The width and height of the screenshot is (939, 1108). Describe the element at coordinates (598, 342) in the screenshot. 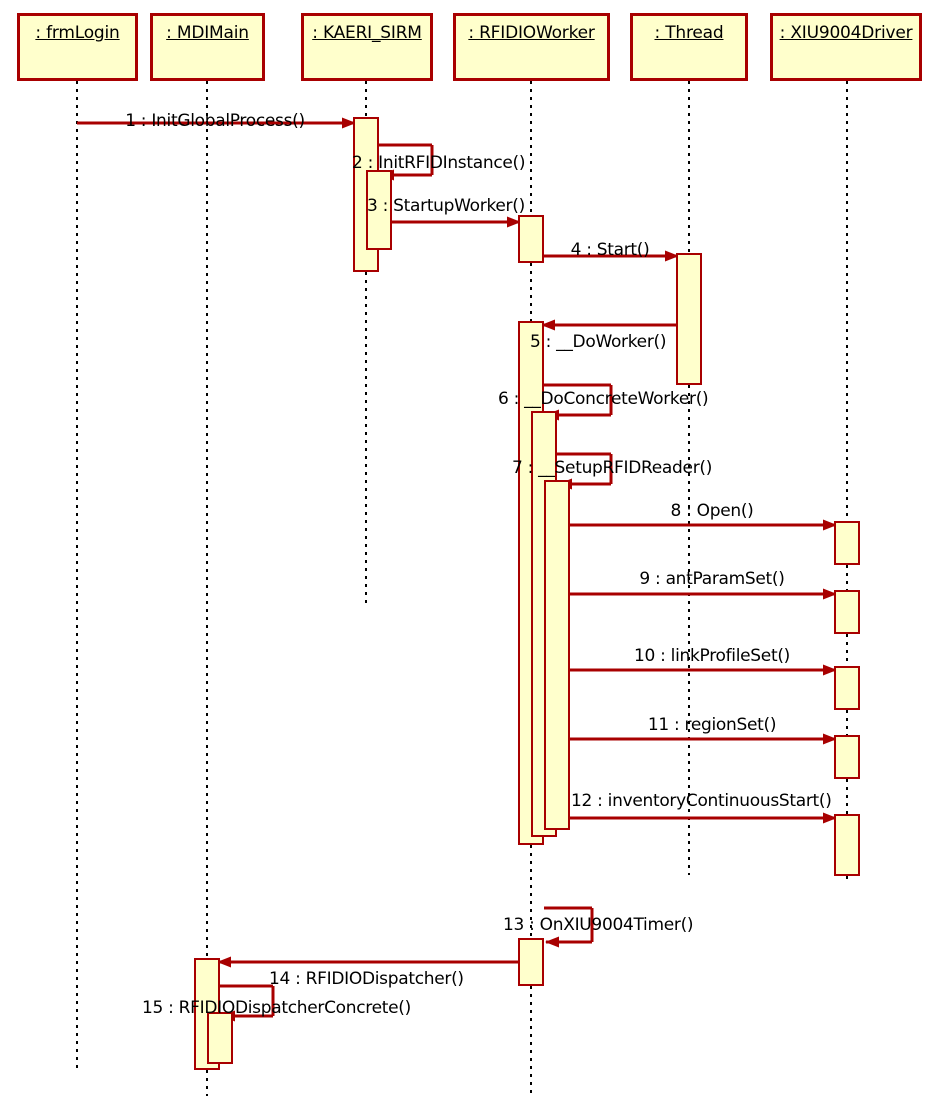

I see `message-label-5: 5 : __DoWorker()` at that location.